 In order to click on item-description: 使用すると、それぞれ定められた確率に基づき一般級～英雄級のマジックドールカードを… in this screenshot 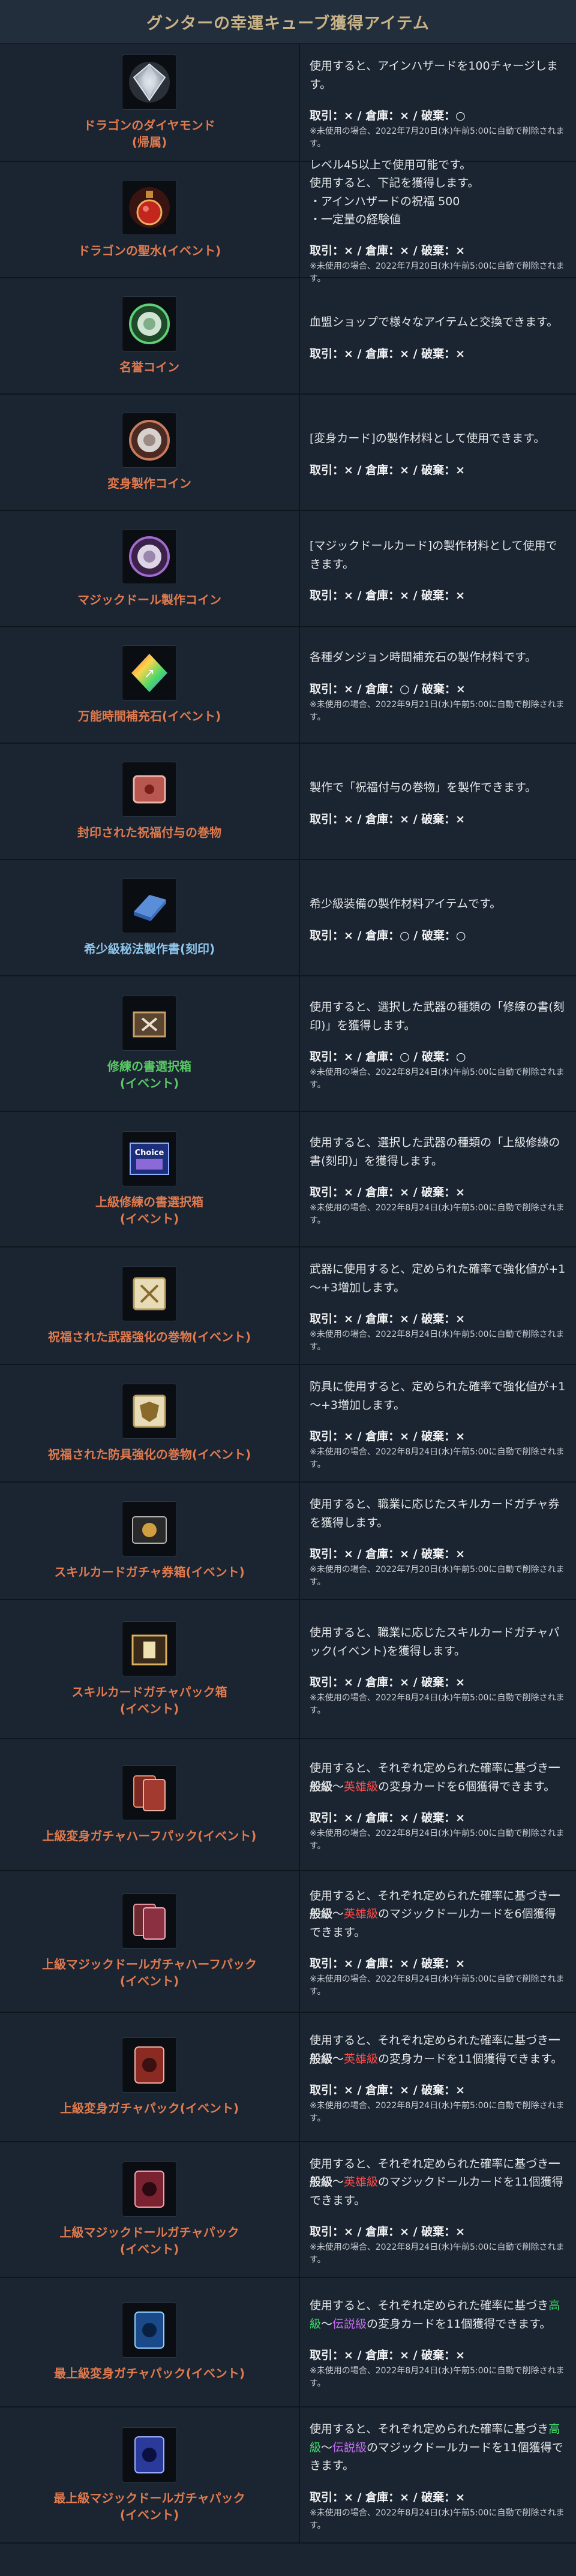, I will do `click(438, 2183)`.